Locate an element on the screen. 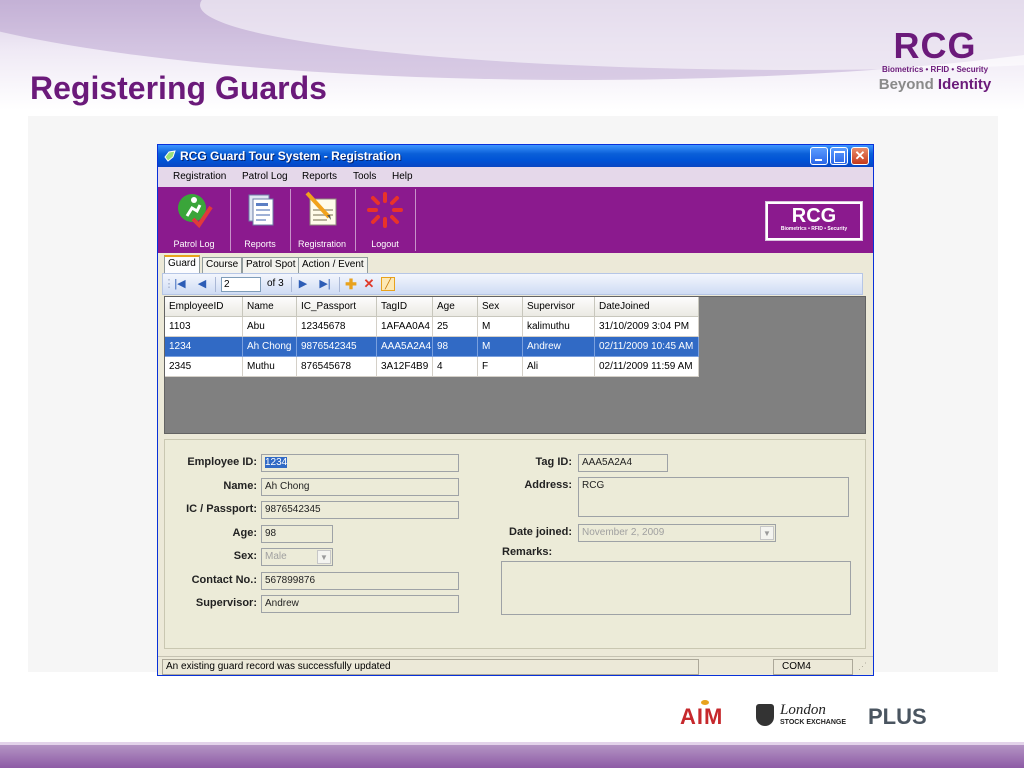  table-cell: Muthu is located at coordinates (270, 367).